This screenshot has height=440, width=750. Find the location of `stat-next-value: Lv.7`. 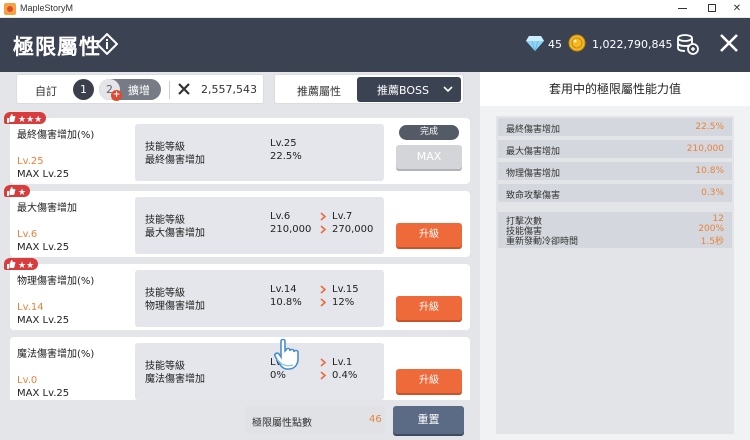

stat-next-value: Lv.7 is located at coordinates (342, 216).